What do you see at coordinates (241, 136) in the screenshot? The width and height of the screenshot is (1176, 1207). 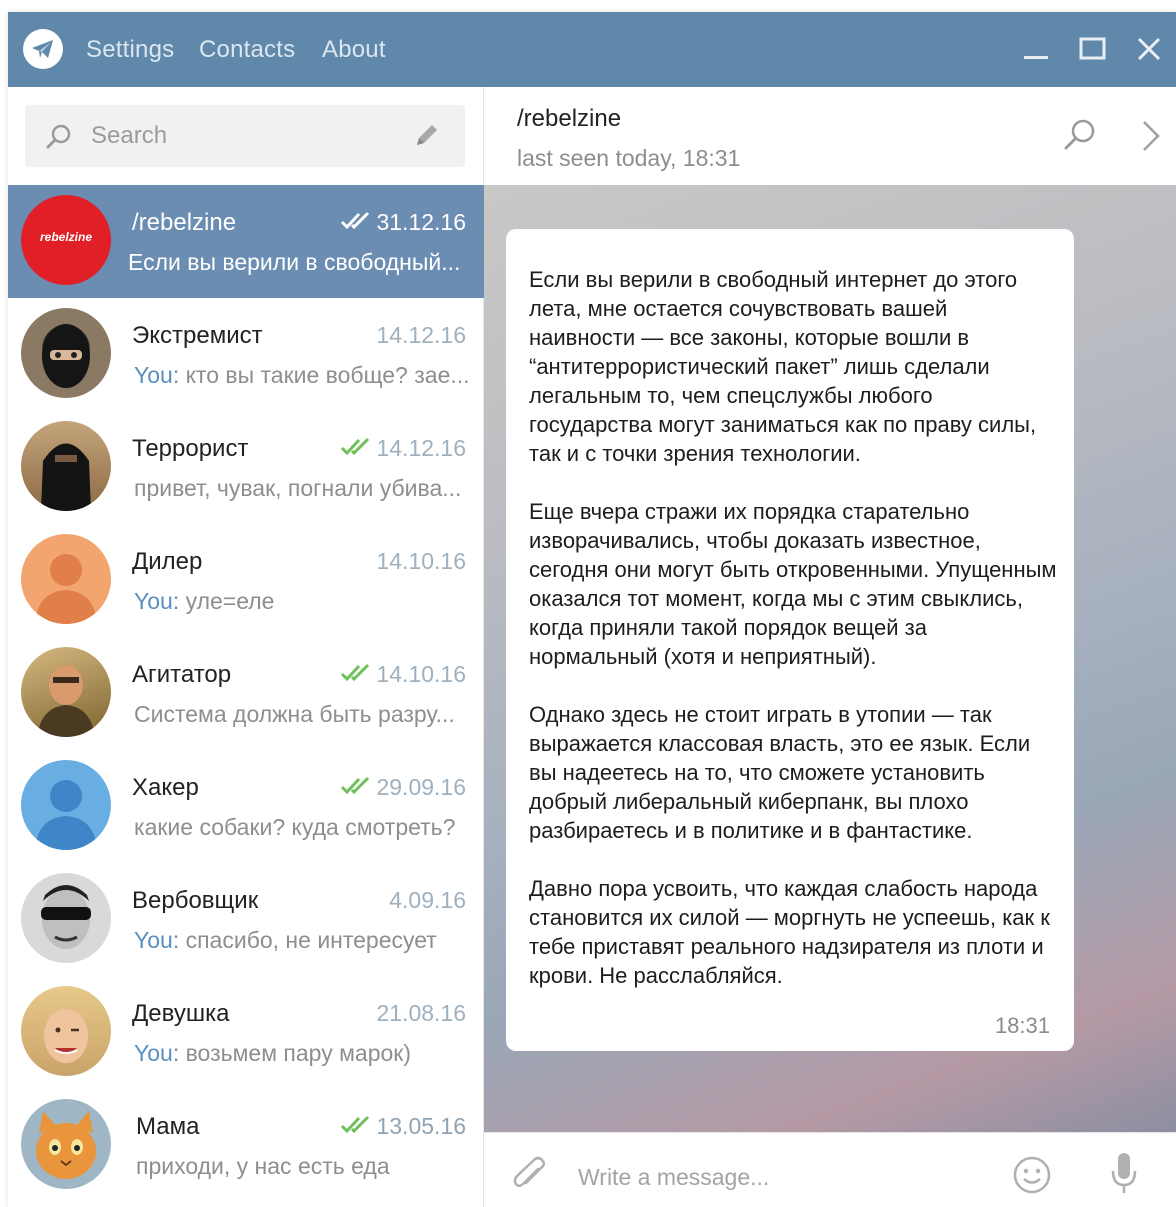 I see `search-input` at bounding box center [241, 136].